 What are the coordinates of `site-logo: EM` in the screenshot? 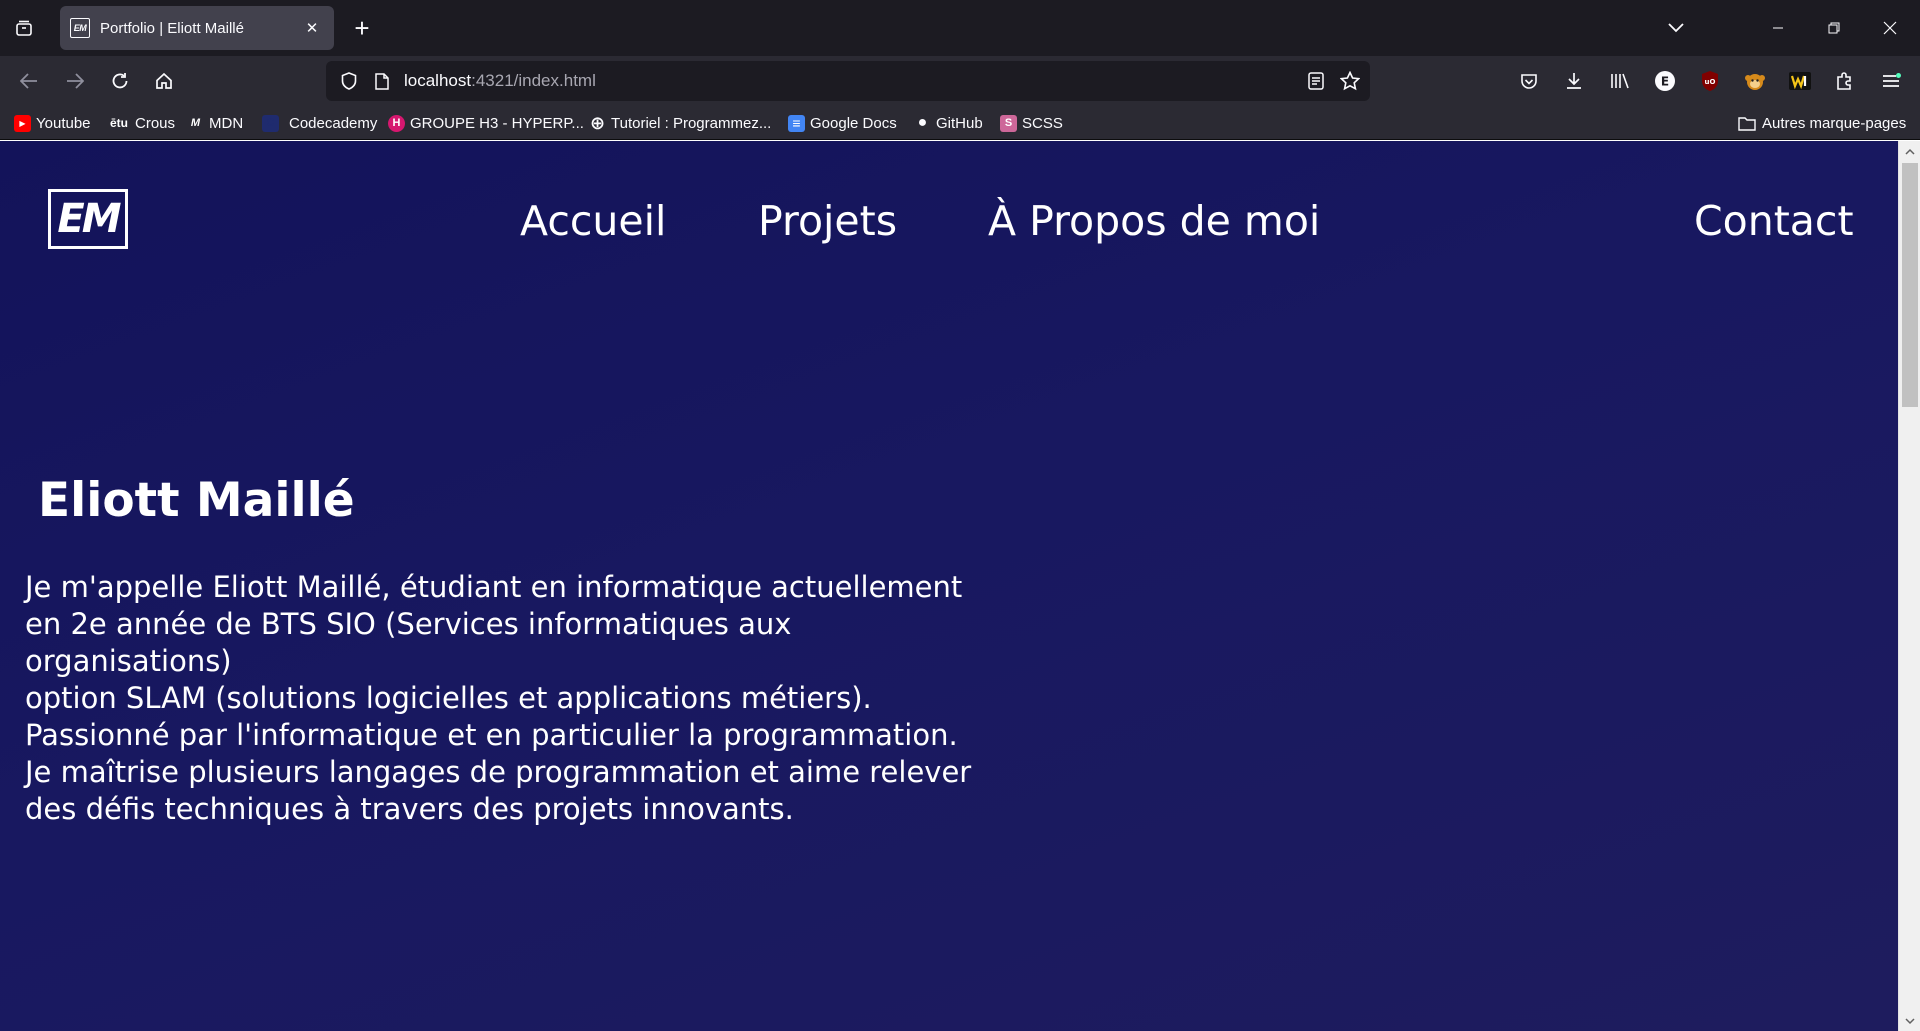 It's located at (88, 219).